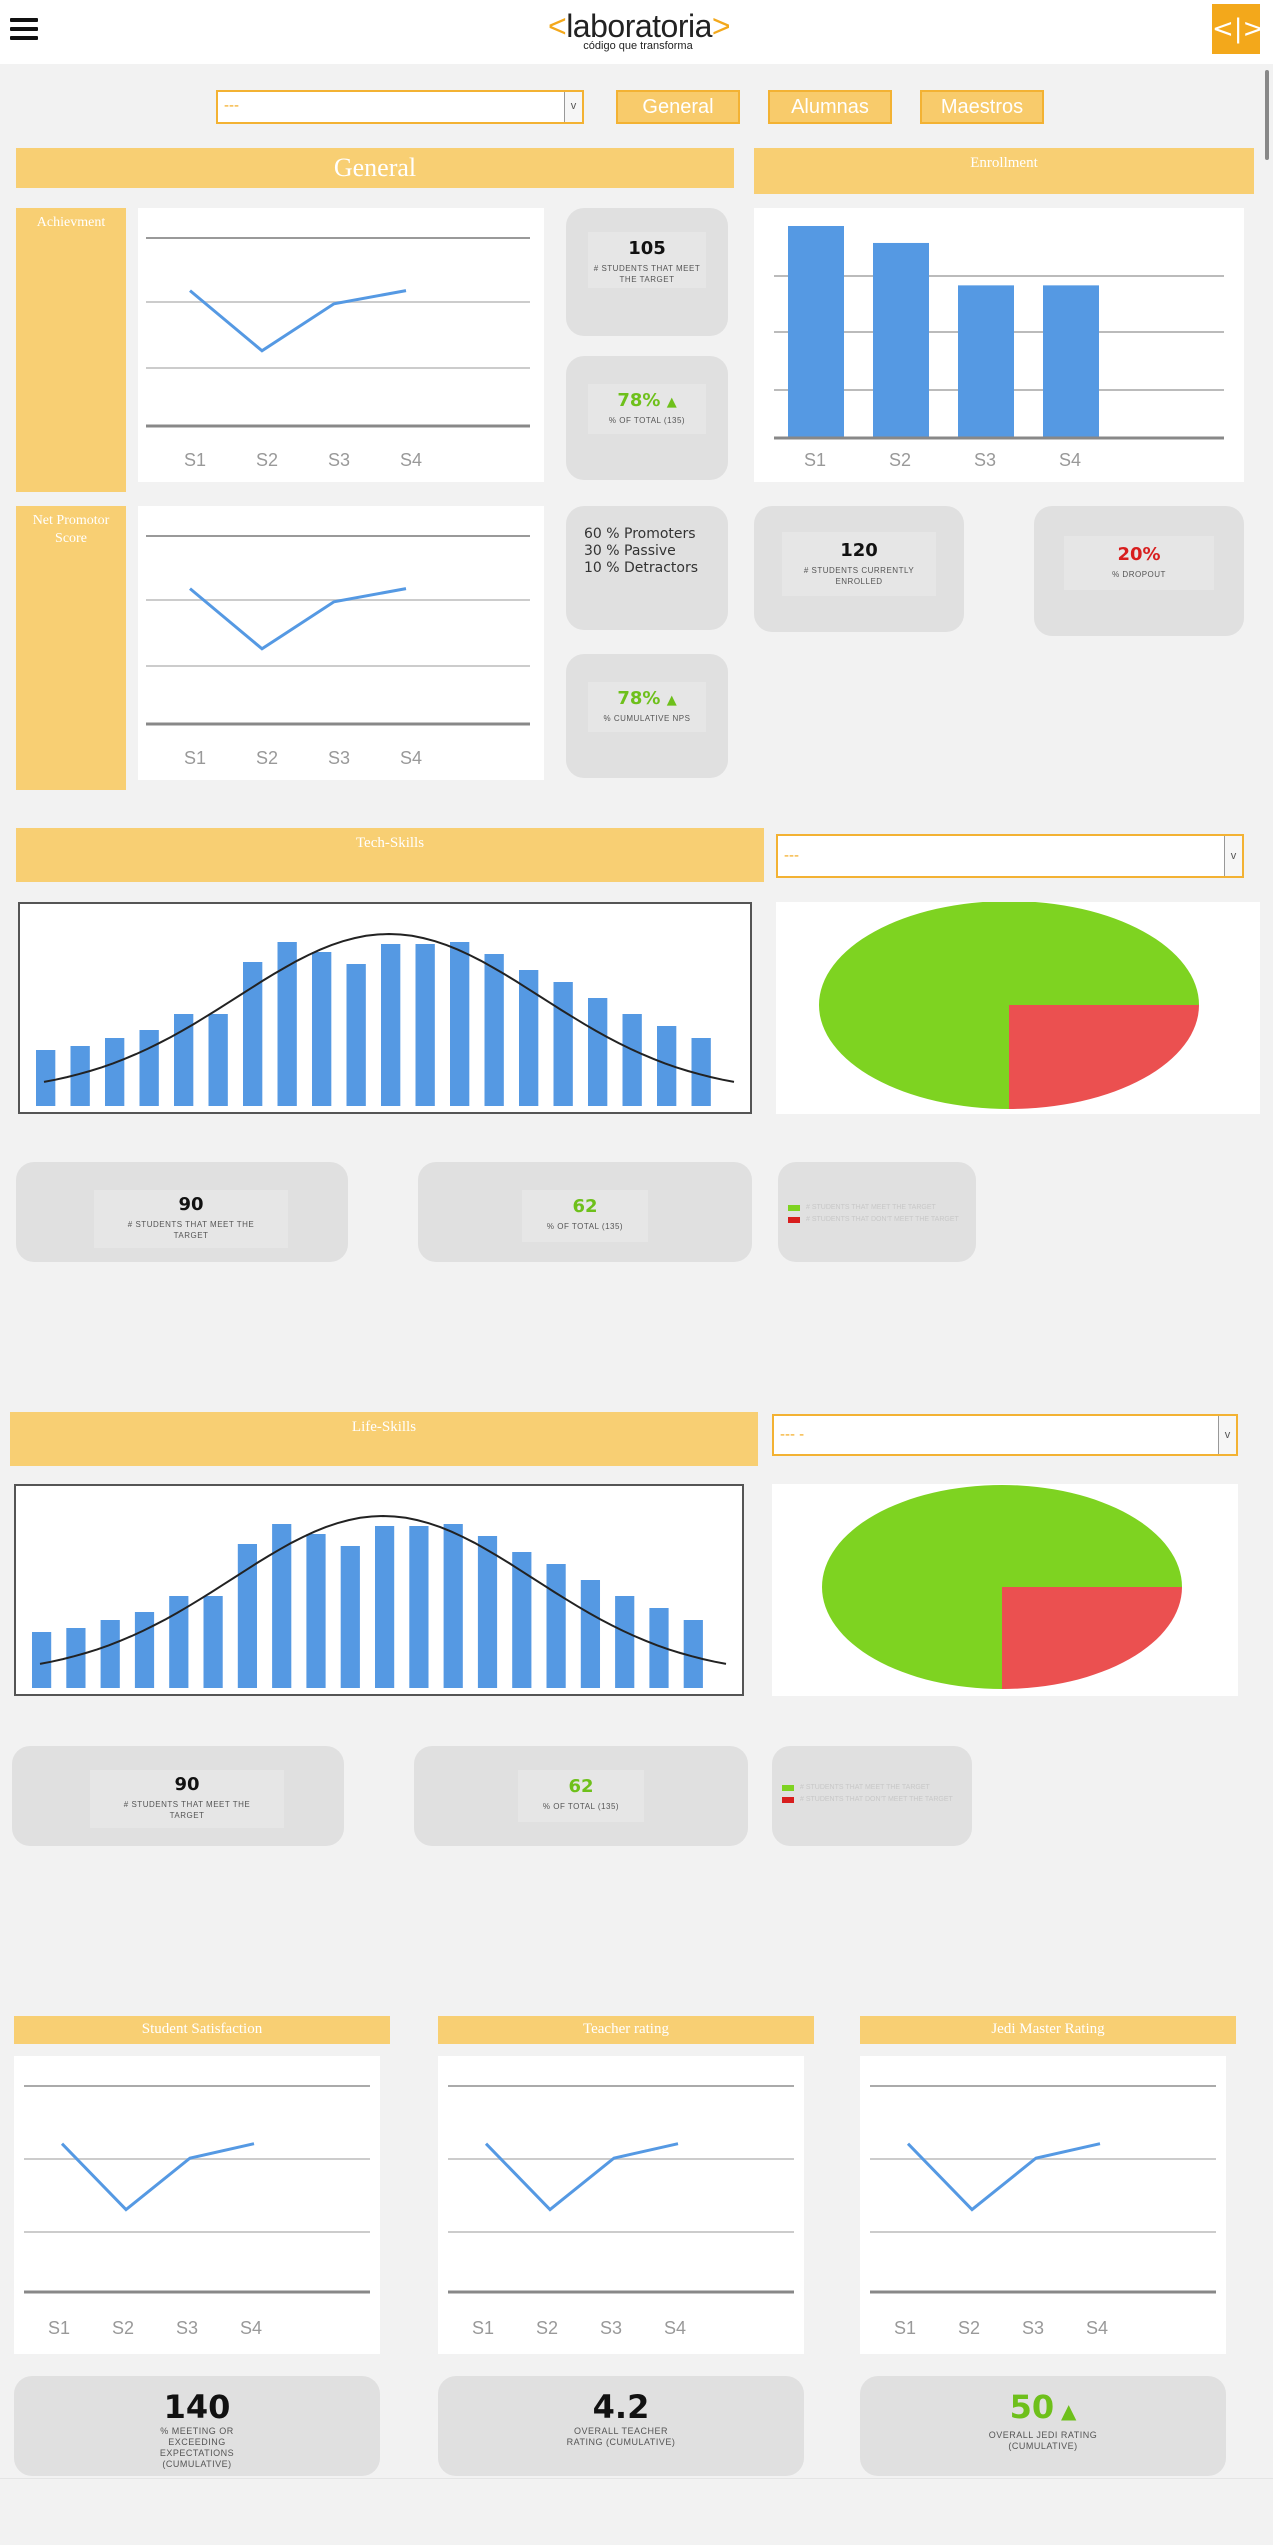 This screenshot has width=1273, height=2545. Describe the element at coordinates (178, 1796) in the screenshot. I see `life-students-card: 90 # STUDENTS THAT MEET THE TARGET` at that location.